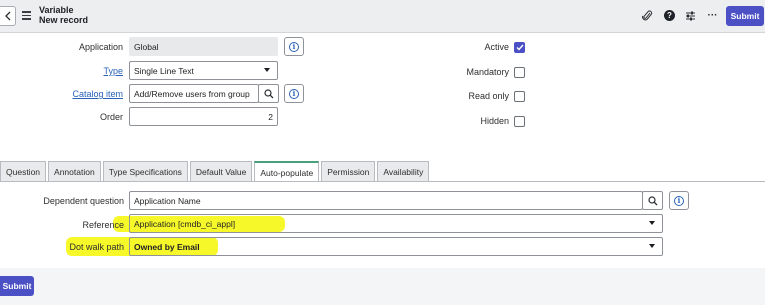  I want to click on tab-annotation: Annotation, so click(74, 171).